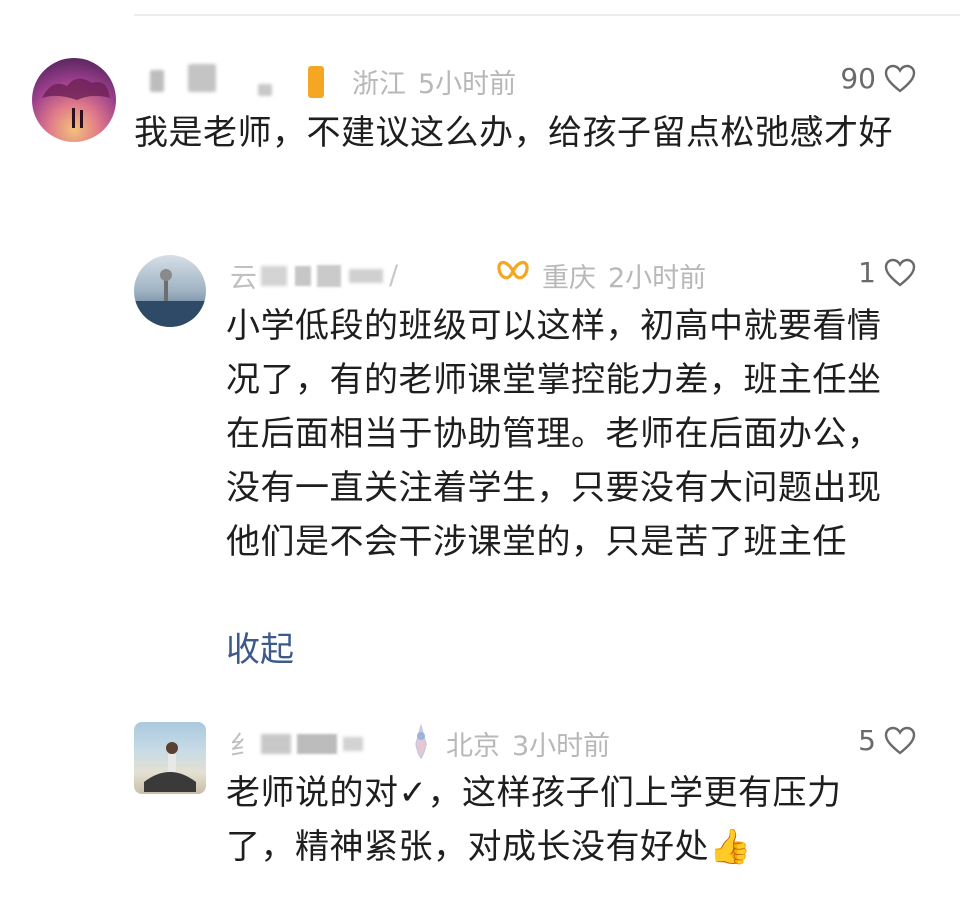 The height and width of the screenshot is (899, 960). Describe the element at coordinates (467, 84) in the screenshot. I see `comment-1-time: 5小时前` at that location.